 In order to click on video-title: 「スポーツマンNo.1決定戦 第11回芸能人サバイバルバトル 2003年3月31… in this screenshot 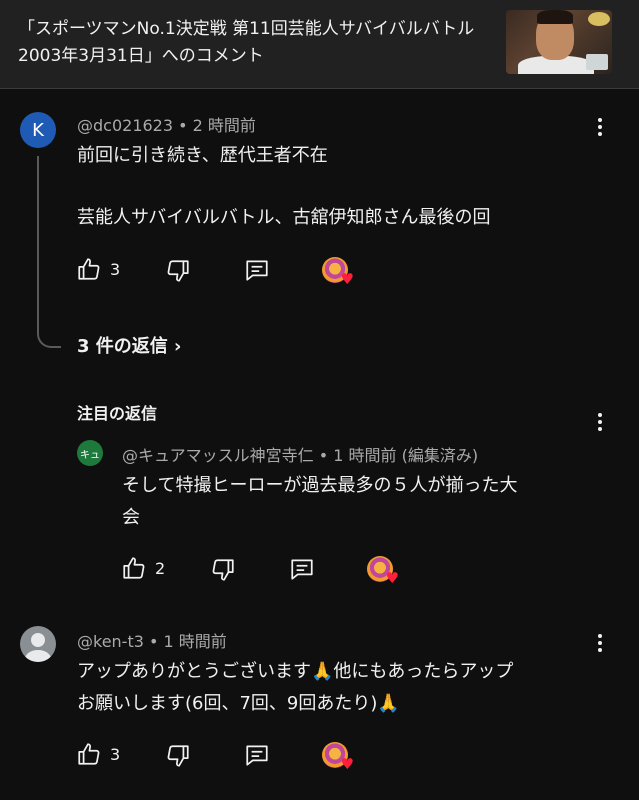, I will do `click(246, 42)`.